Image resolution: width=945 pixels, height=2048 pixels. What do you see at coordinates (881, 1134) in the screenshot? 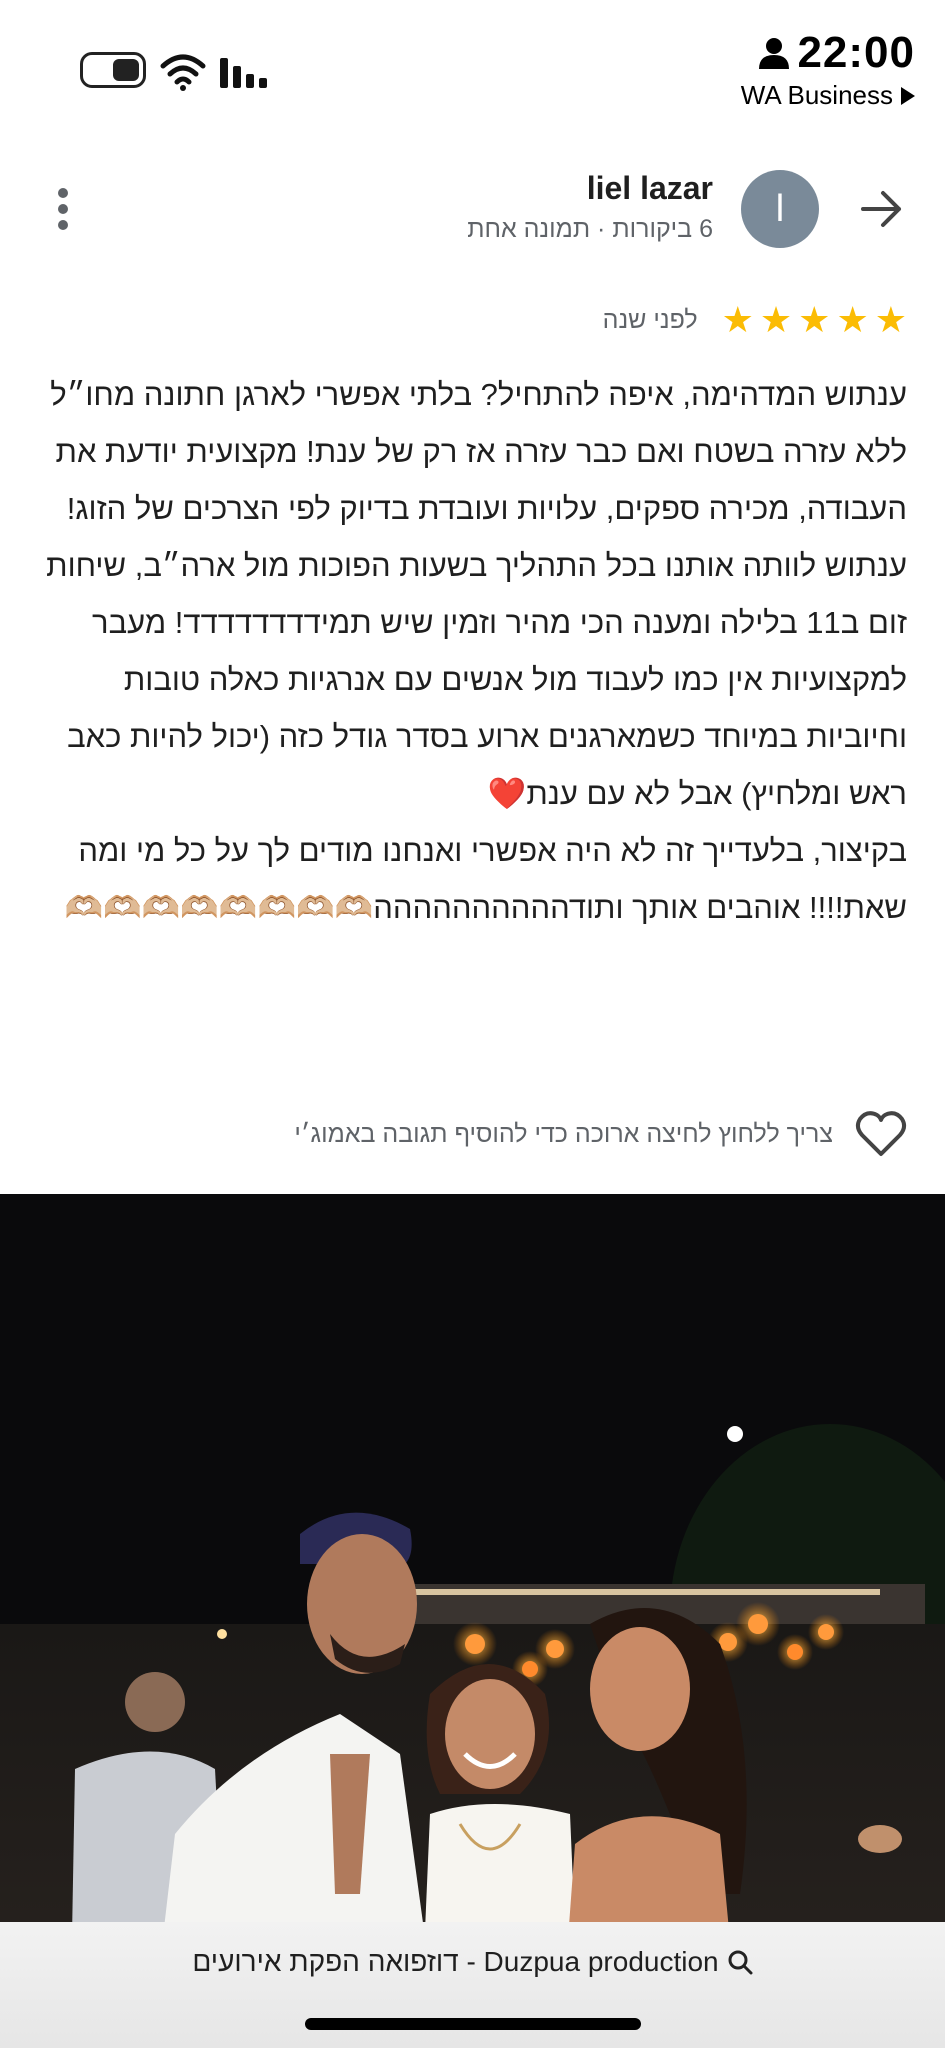
I see `heart-icon` at bounding box center [881, 1134].